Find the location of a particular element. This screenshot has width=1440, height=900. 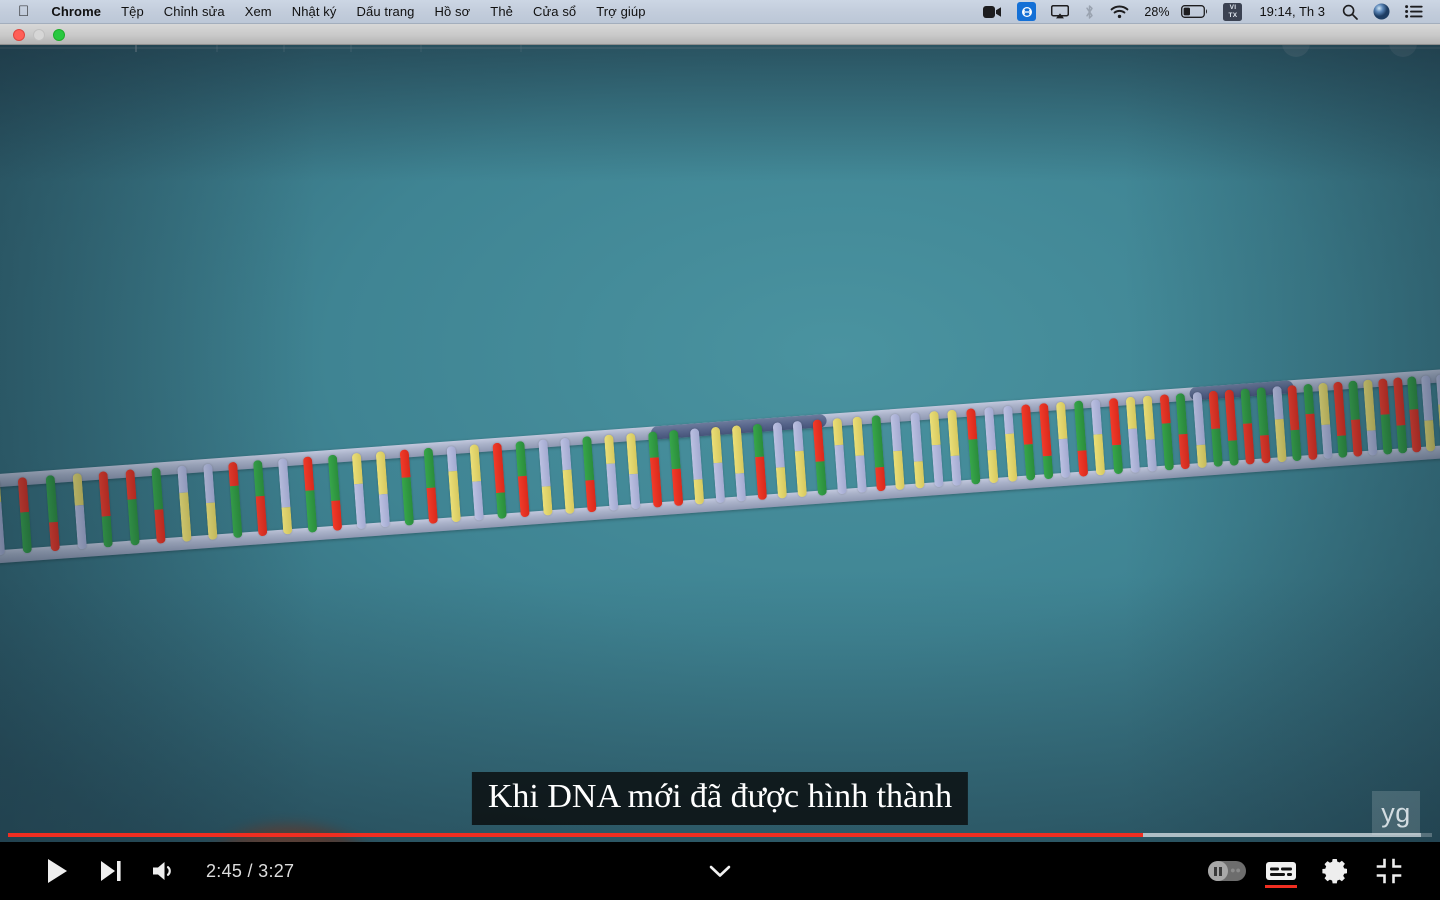

zoom-camera-icon is located at coordinates (992, 11).